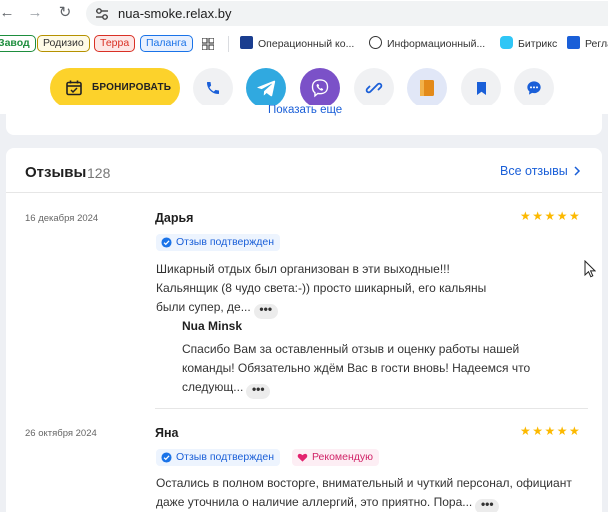 This screenshot has width=608, height=512. Describe the element at coordinates (304, 120) in the screenshot. I see `previous-section-card: Показать еще` at that location.